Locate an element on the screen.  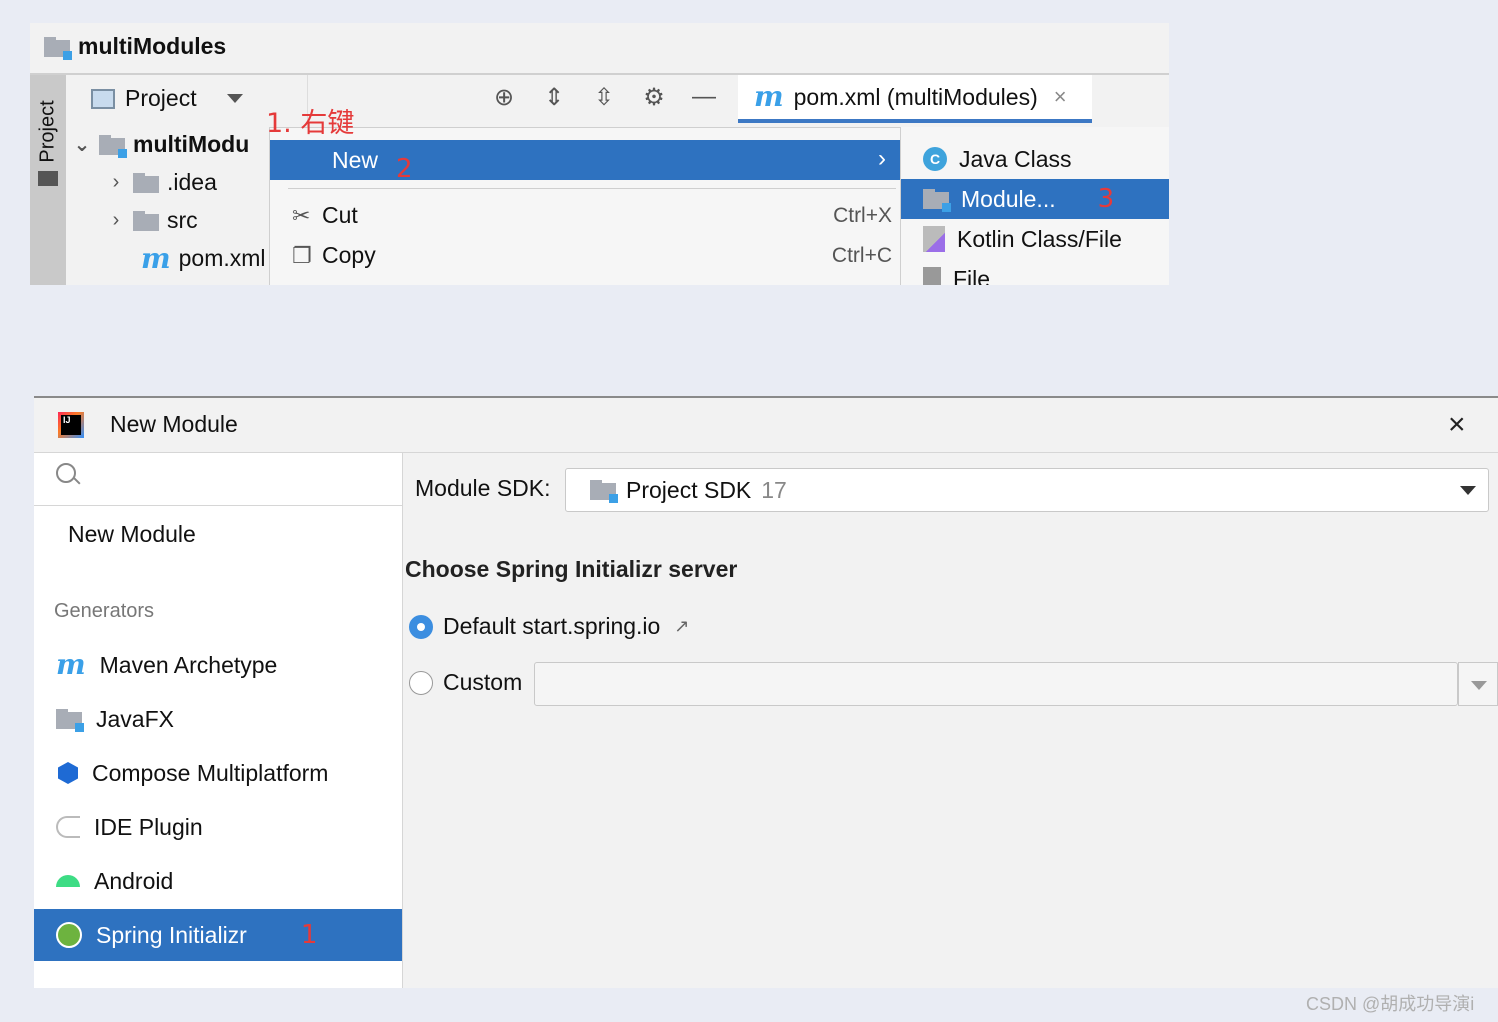
generator-label: IDE Plugin is located at coordinates (148, 826).